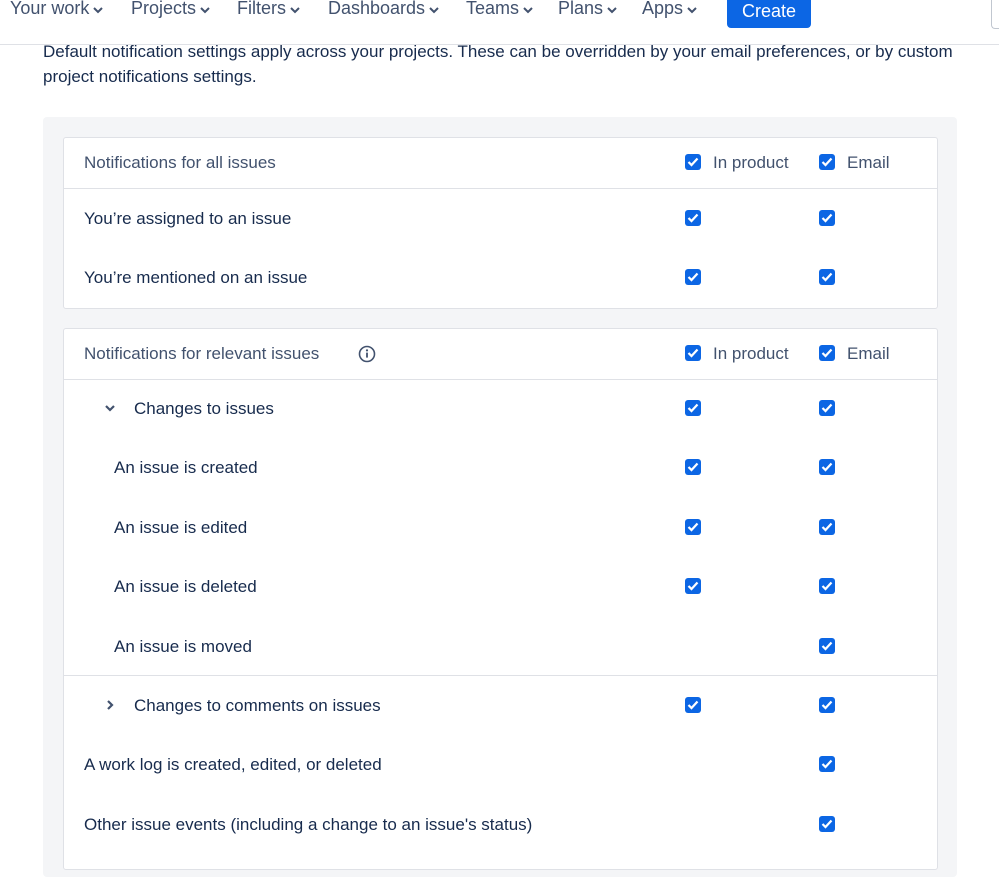  Describe the element at coordinates (827, 353) in the screenshot. I see `relevant-email-checkbox` at that location.